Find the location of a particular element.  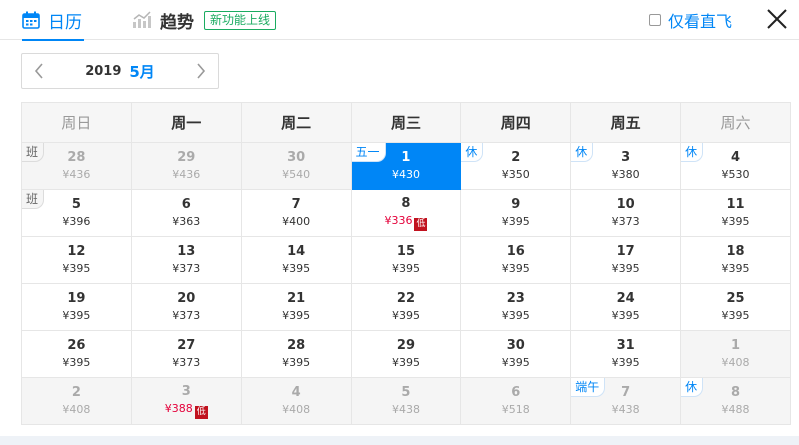

day-price-line: ¥438 is located at coordinates (406, 410).